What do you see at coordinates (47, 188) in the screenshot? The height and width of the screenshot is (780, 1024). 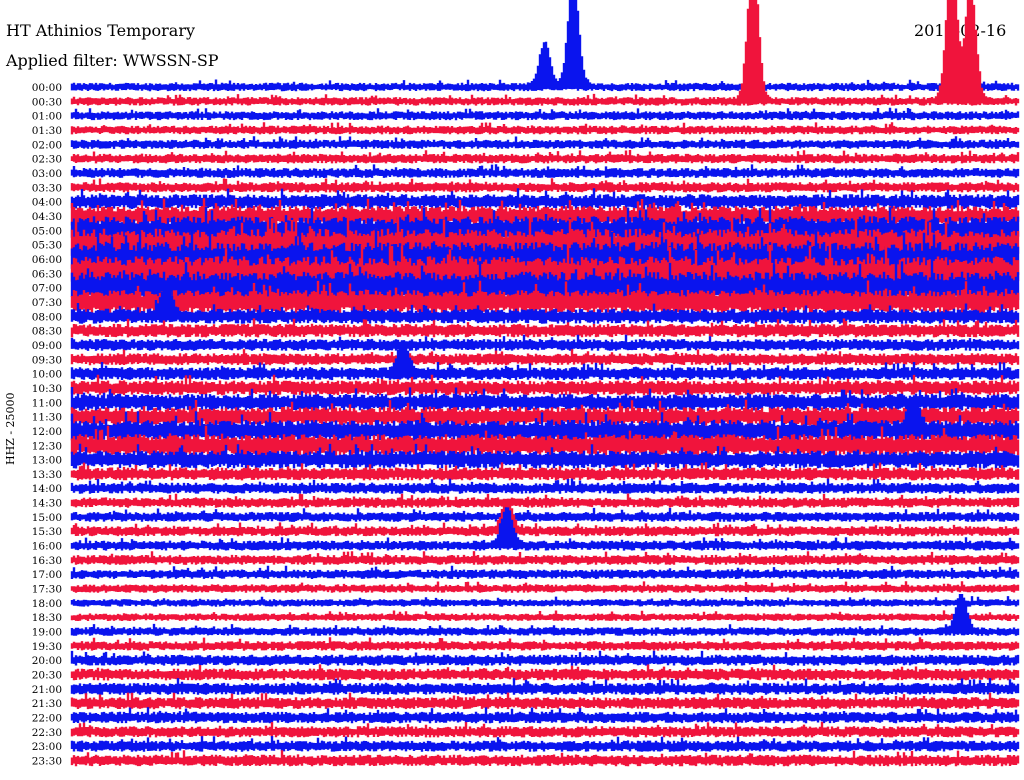 I see `row-label: 03:30` at bounding box center [47, 188].